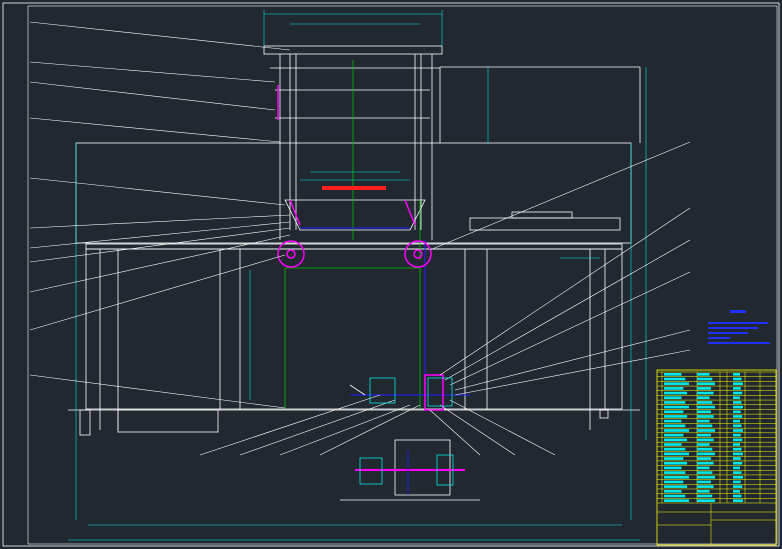  Describe the element at coordinates (354, 188) in the screenshot. I see `red-platform` at that location.